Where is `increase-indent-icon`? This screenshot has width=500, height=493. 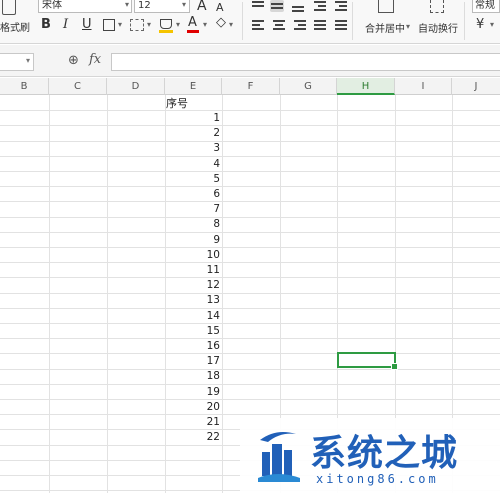 increase-indent-icon is located at coordinates (341, 6).